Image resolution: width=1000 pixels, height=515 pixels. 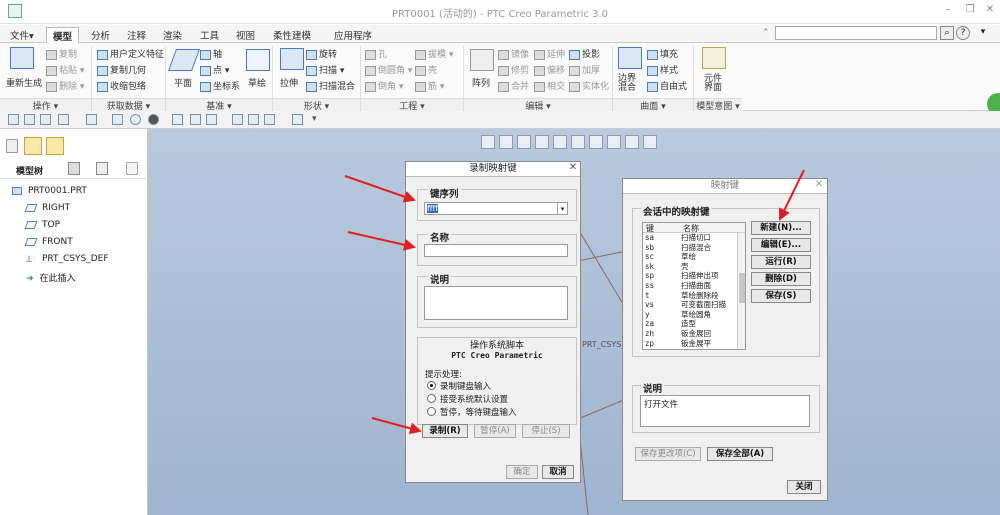 What do you see at coordinates (321, 53) in the screenshot?
I see `revolve-button: 旋转` at bounding box center [321, 53].